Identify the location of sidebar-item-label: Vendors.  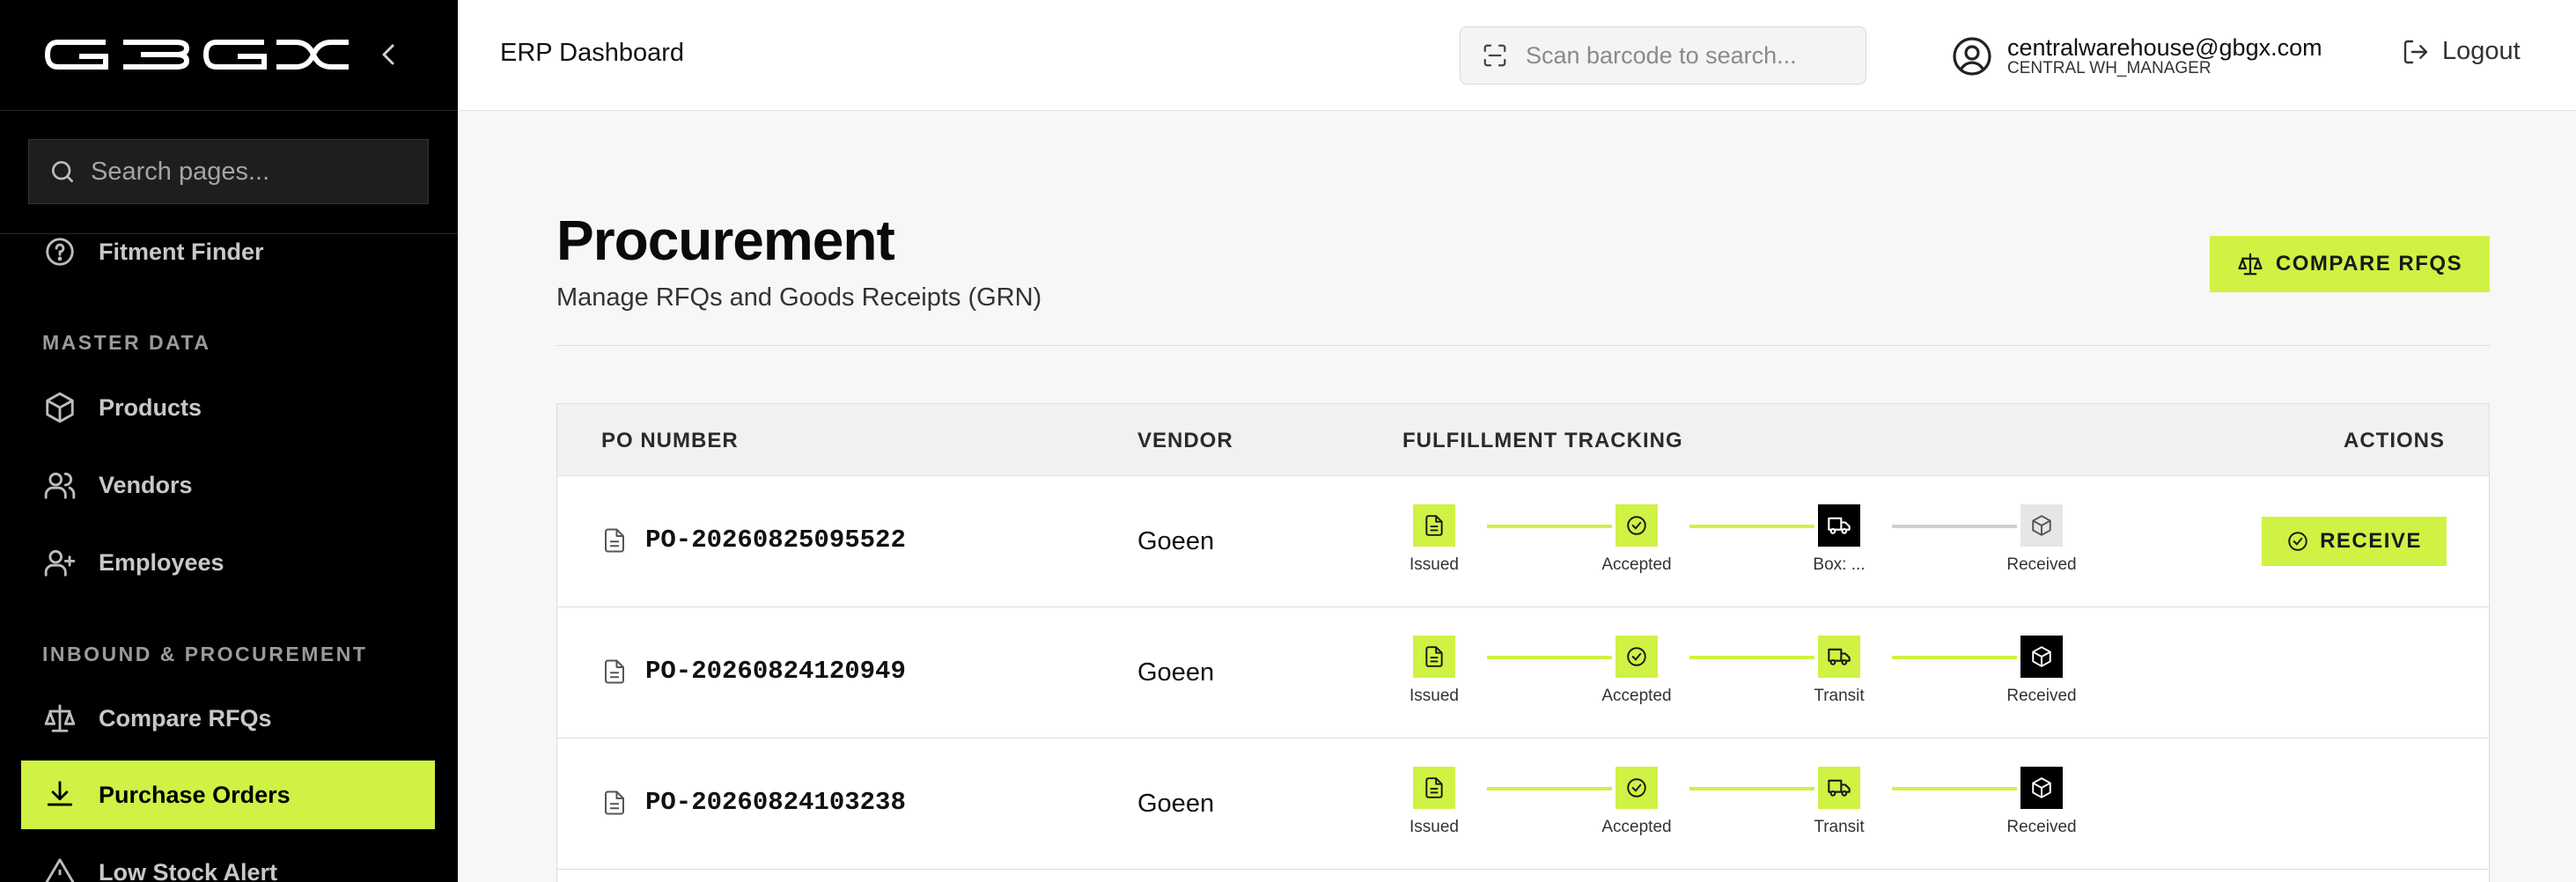
(146, 485).